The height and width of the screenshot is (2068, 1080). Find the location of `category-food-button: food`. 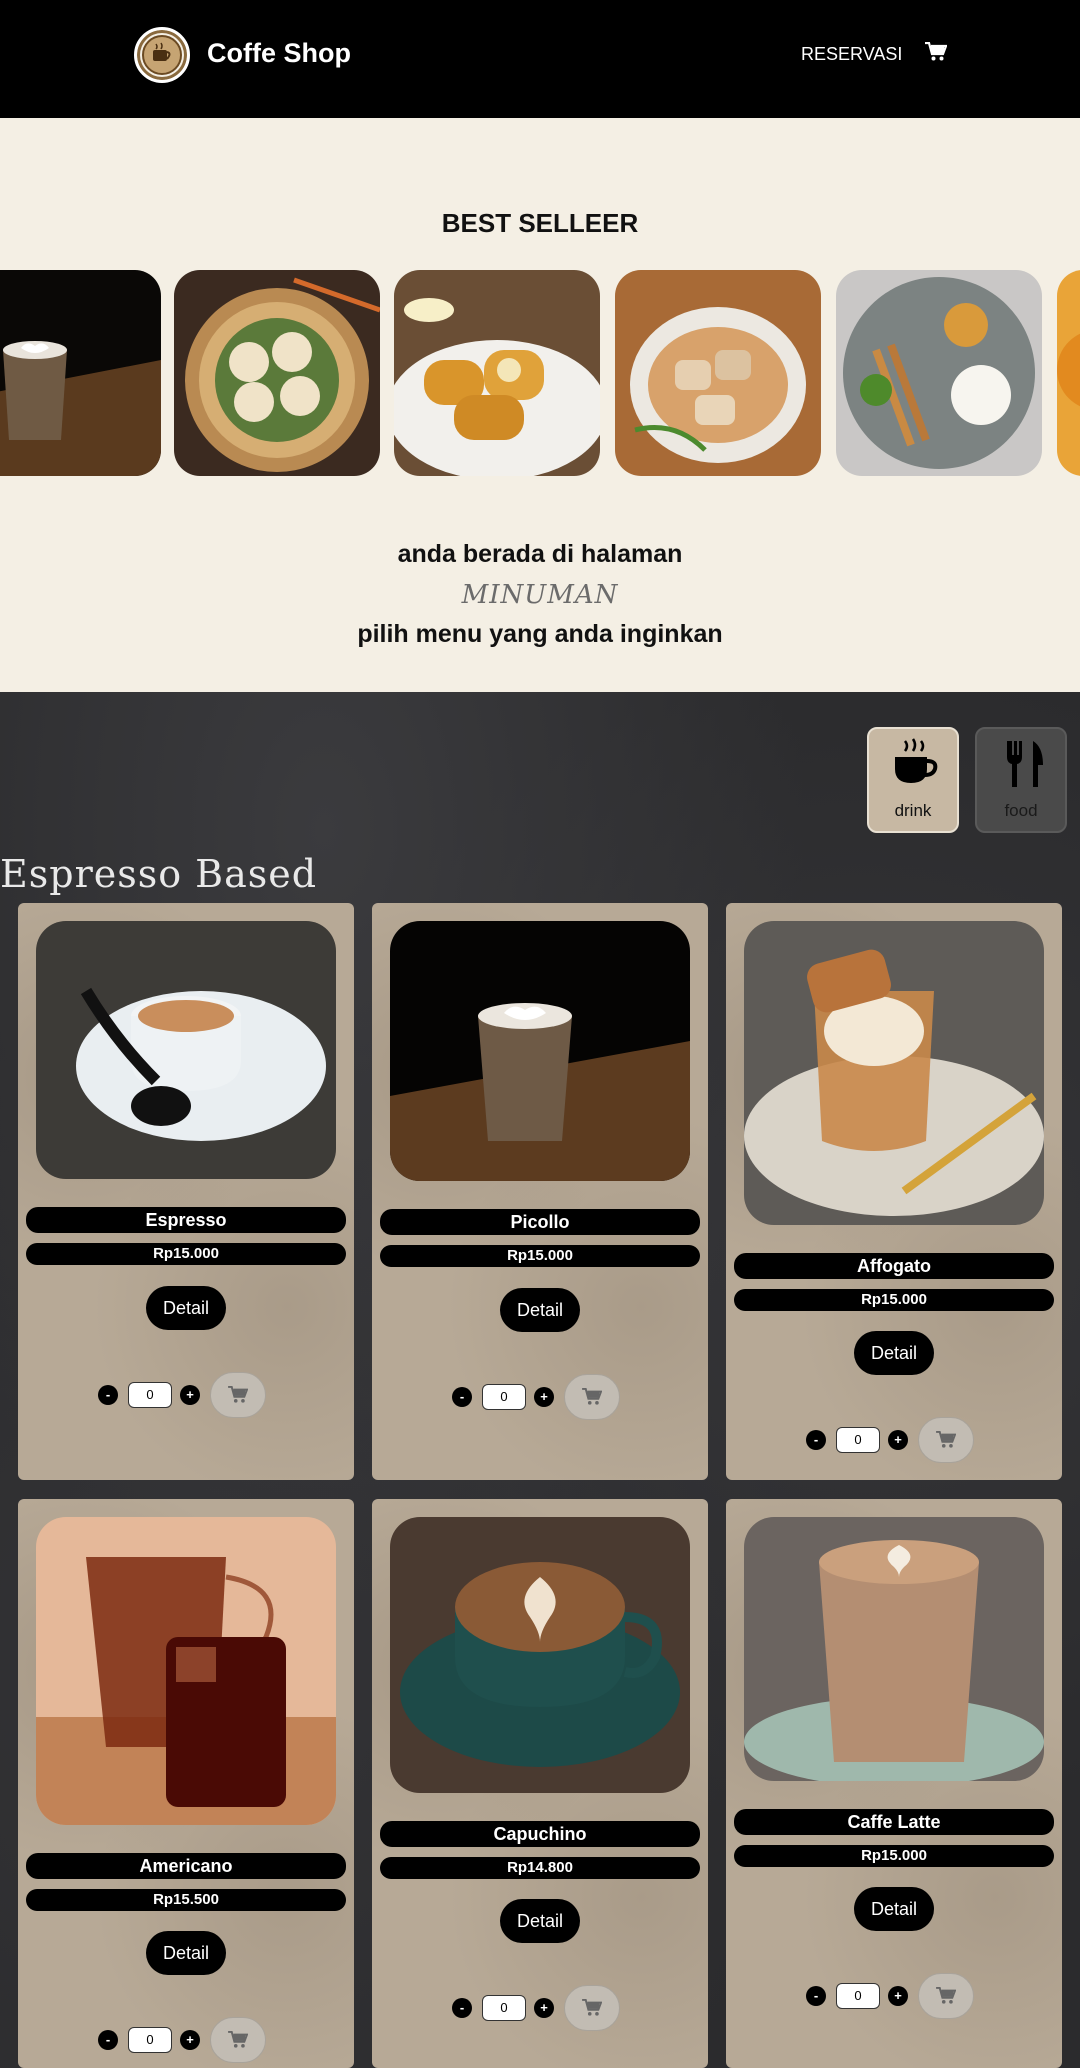

category-food-button: food is located at coordinates (1021, 780).